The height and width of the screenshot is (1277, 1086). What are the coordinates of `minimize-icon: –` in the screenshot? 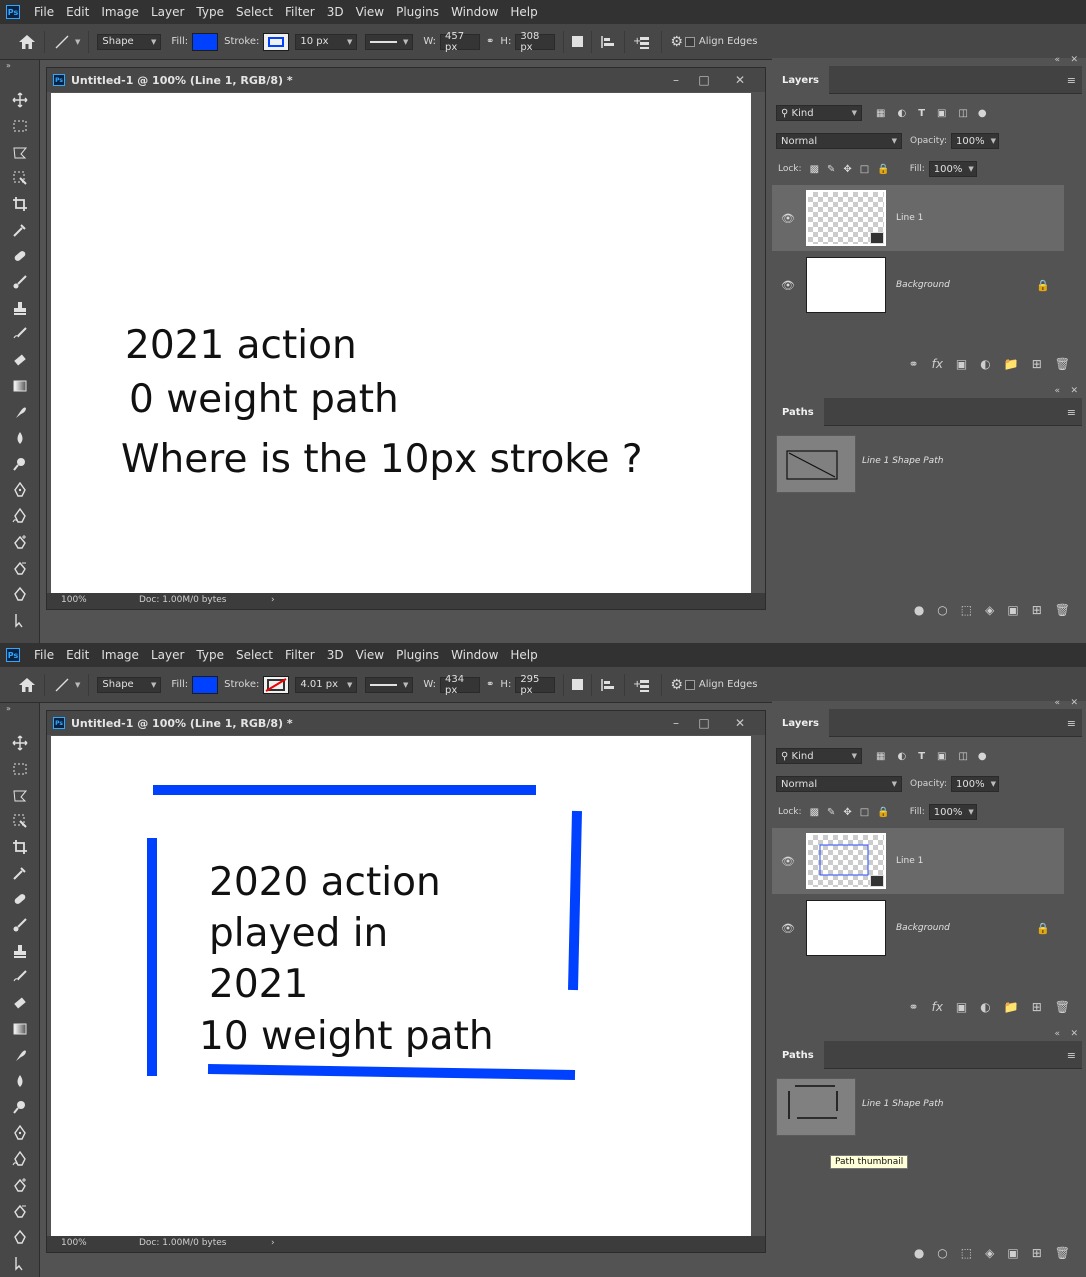 It's located at (676, 80).